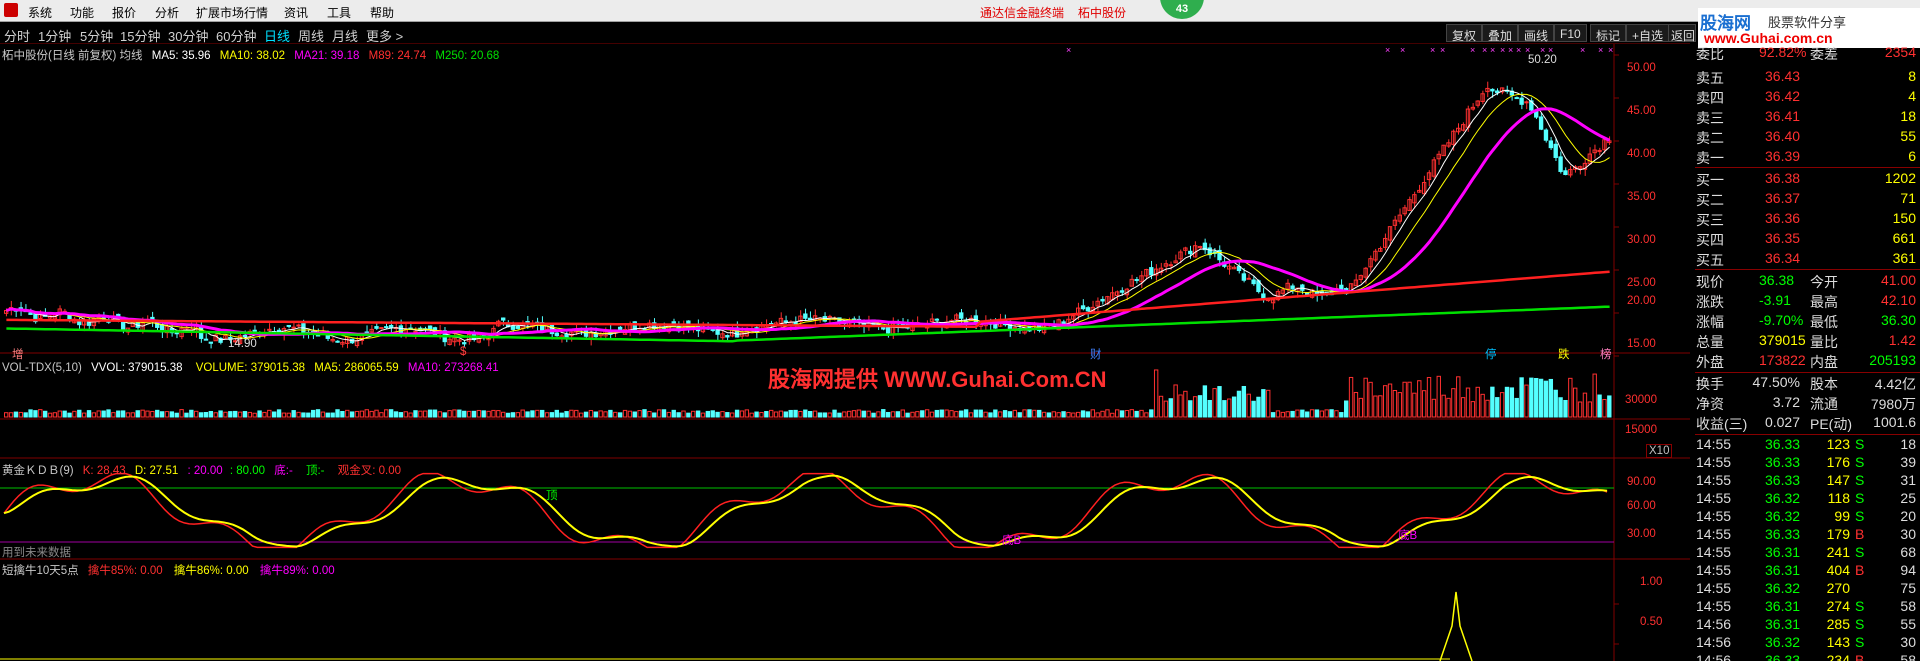 This screenshot has width=1920, height=661. What do you see at coordinates (1536, 33) in the screenshot?
I see `draw-button: 画线` at bounding box center [1536, 33].